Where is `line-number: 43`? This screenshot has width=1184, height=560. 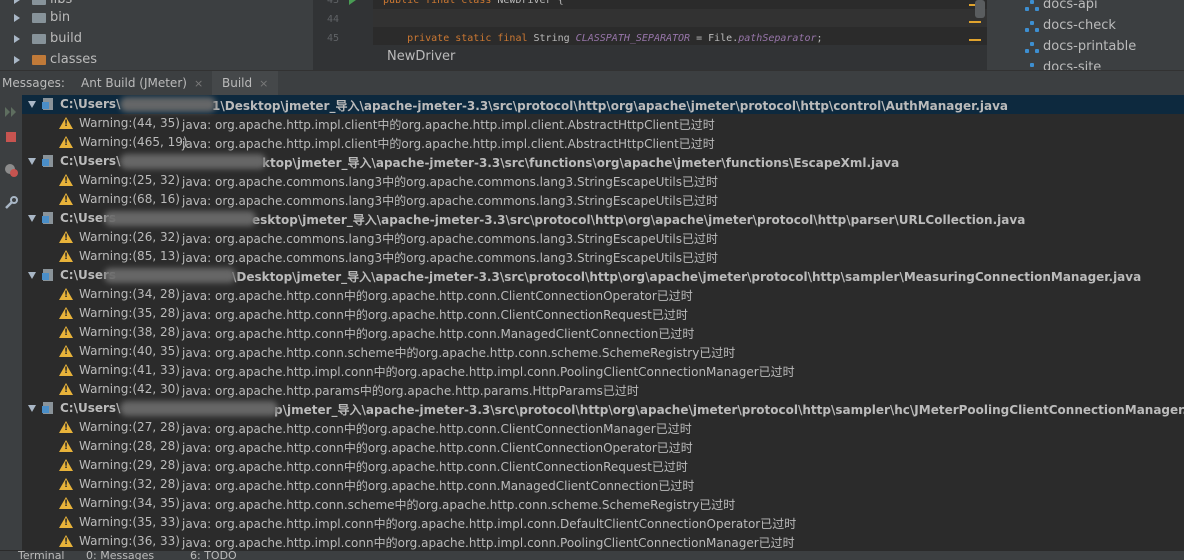 line-number: 43 is located at coordinates (333, 3).